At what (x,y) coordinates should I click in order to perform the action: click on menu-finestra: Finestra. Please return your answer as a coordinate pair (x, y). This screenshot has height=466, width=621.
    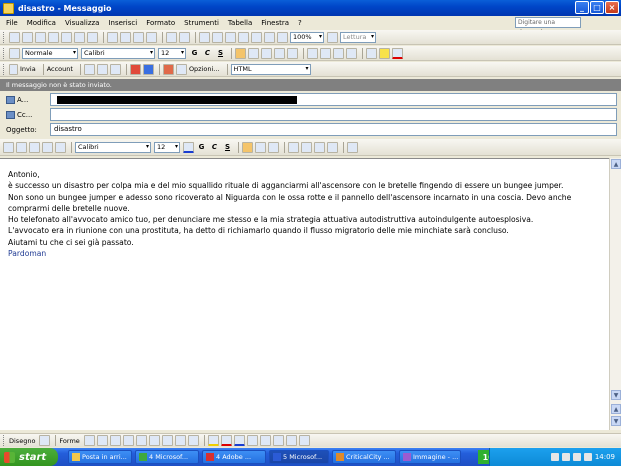
    Looking at the image, I should click on (275, 23).